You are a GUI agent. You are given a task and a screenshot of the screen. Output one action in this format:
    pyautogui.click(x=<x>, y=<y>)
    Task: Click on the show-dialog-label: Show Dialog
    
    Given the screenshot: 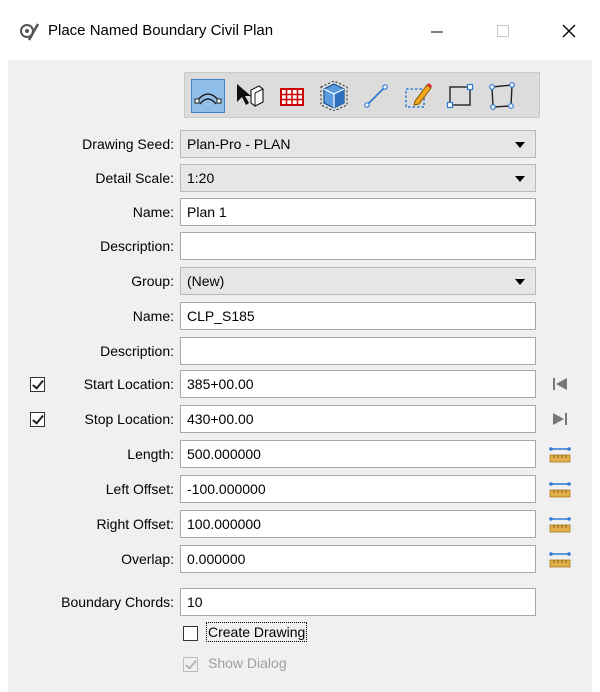 What is the action you would take?
    pyautogui.click(x=247, y=663)
    